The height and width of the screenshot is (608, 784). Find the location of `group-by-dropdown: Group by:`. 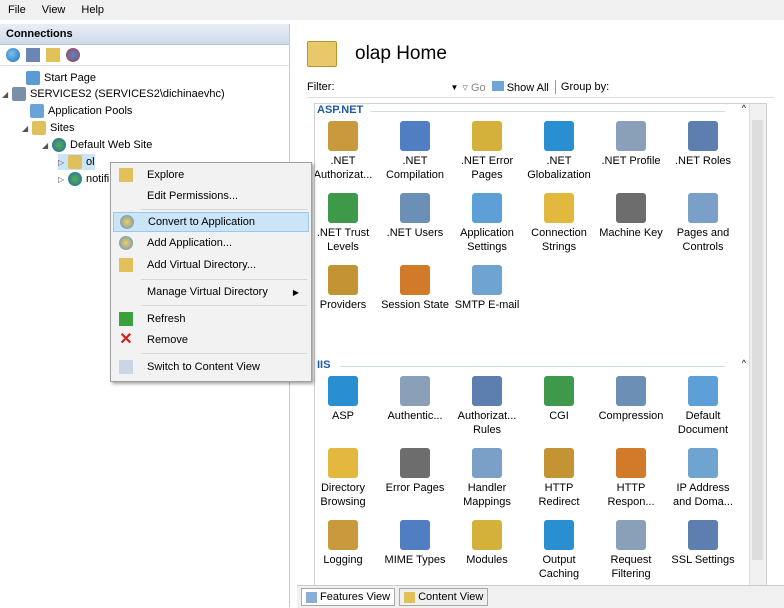

group-by-dropdown: Group by: is located at coordinates (585, 87).